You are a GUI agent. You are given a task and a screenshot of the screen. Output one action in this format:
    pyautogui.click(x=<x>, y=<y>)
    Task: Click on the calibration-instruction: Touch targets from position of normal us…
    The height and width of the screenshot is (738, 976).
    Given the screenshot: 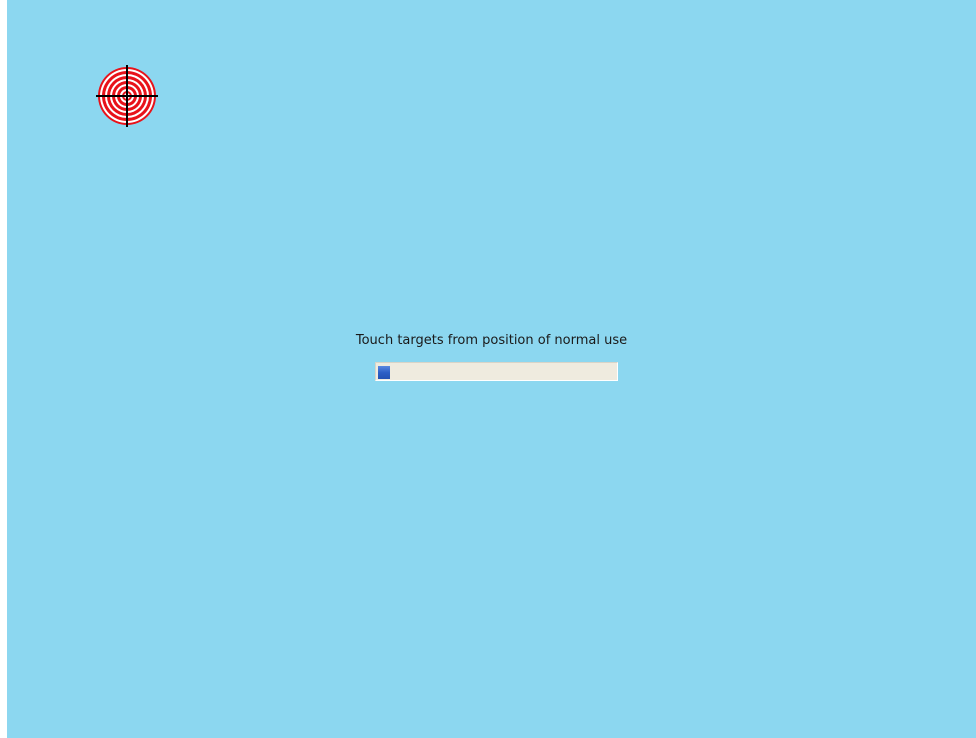 What is the action you would take?
    pyautogui.click(x=491, y=340)
    